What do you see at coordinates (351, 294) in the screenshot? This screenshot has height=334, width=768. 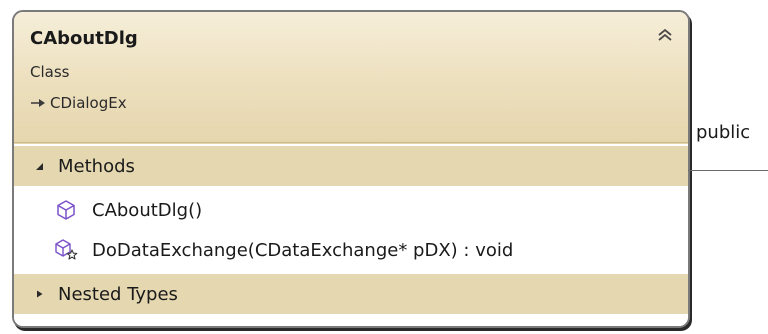 I see `nested-types-compartment-header: Nested Types` at bounding box center [351, 294].